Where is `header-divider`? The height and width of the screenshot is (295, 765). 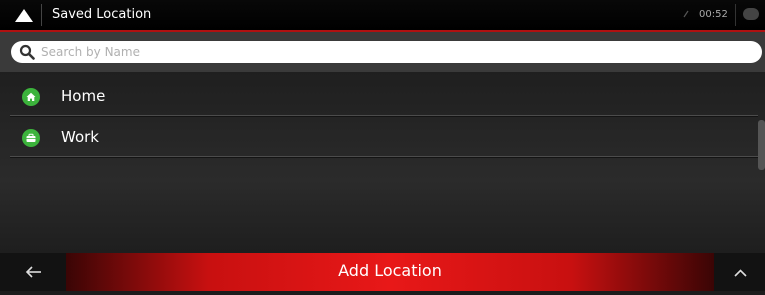
header-divider is located at coordinates (41, 15).